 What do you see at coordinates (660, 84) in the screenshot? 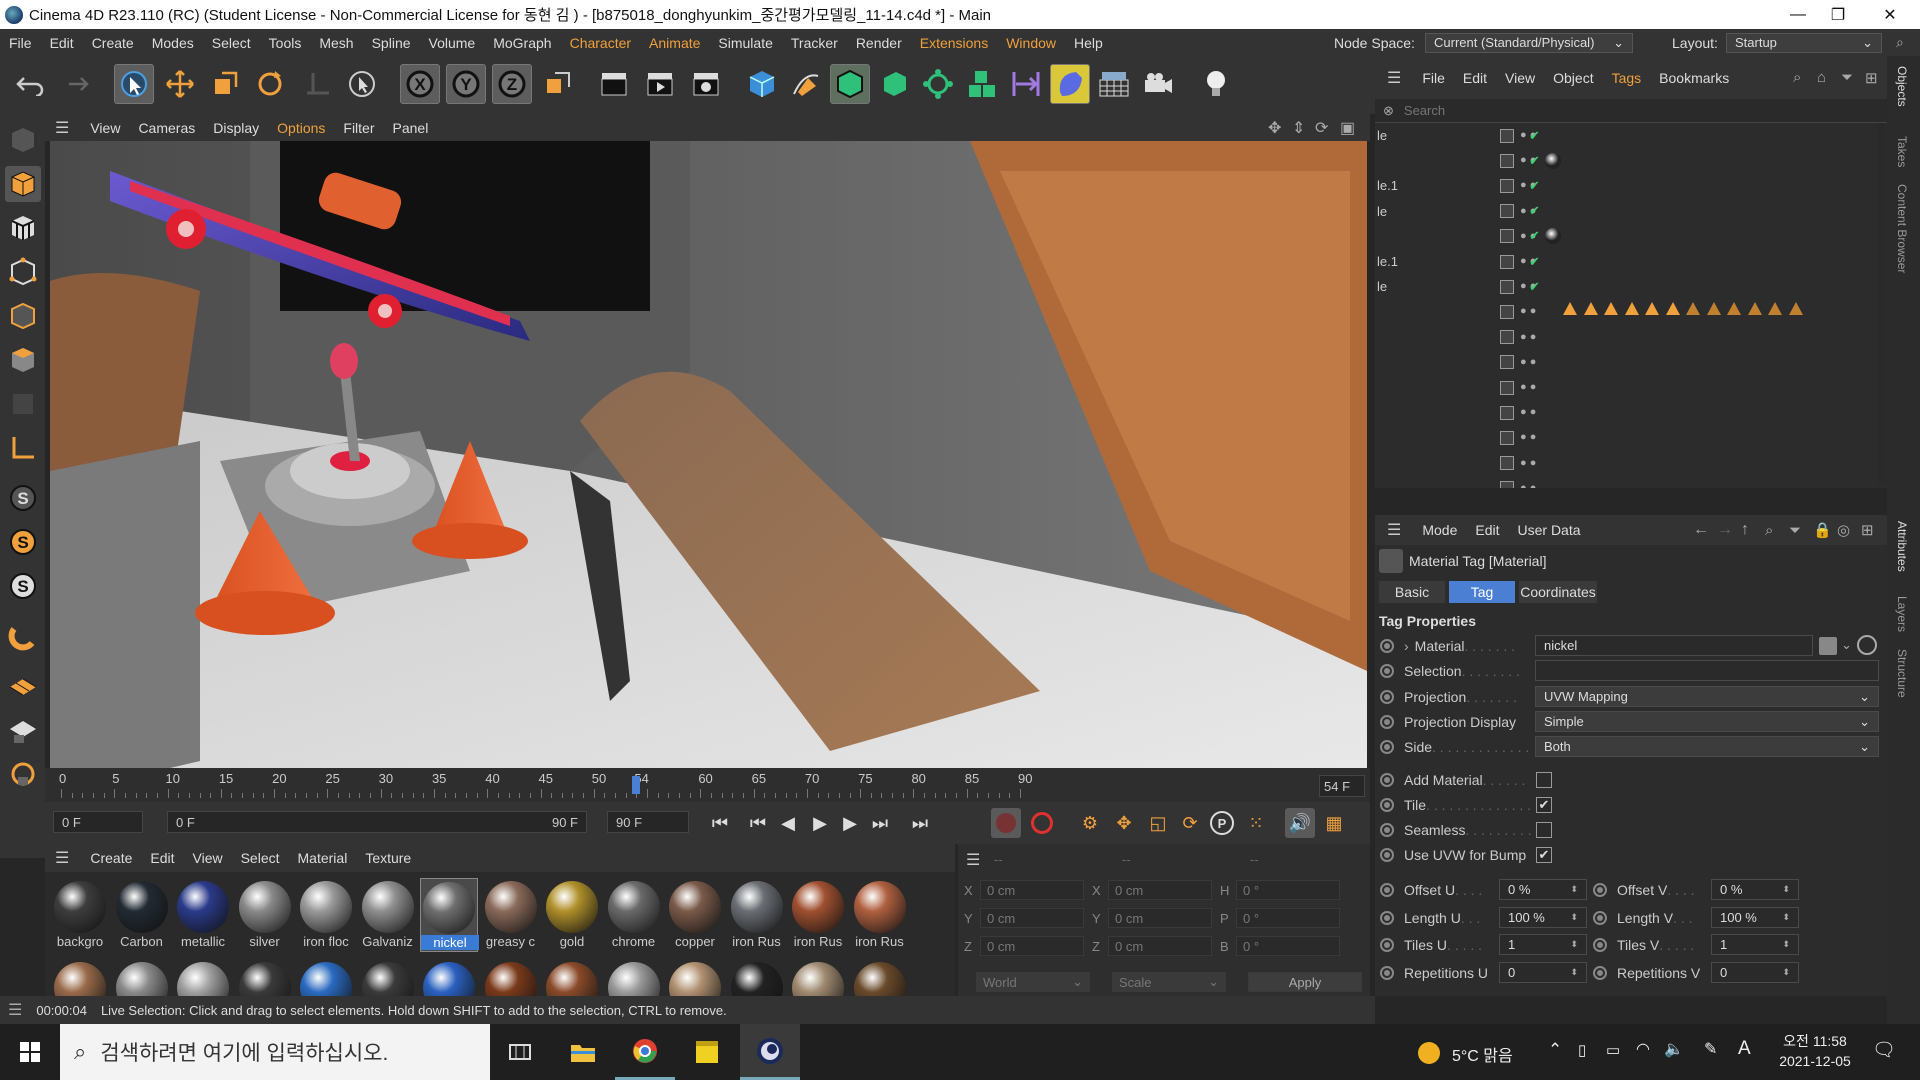
I see `render-picture-viewer-button` at bounding box center [660, 84].